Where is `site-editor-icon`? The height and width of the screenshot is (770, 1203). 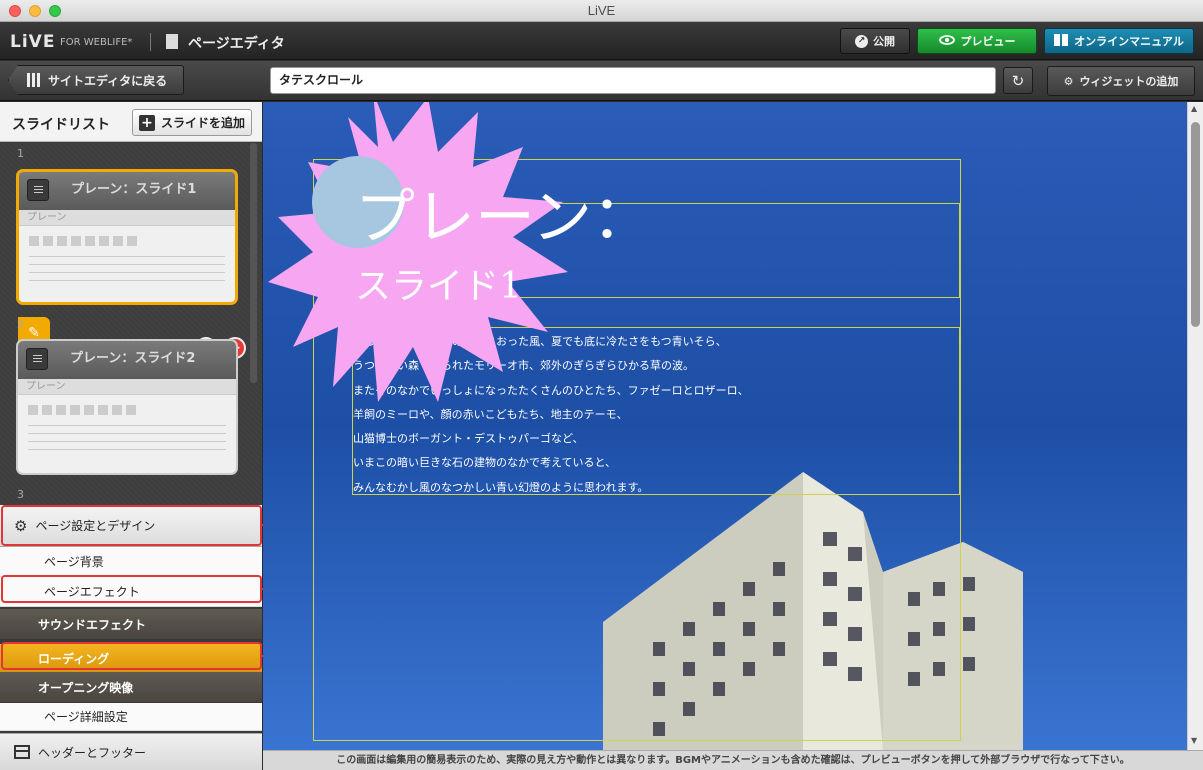 site-editor-icon is located at coordinates (33, 80).